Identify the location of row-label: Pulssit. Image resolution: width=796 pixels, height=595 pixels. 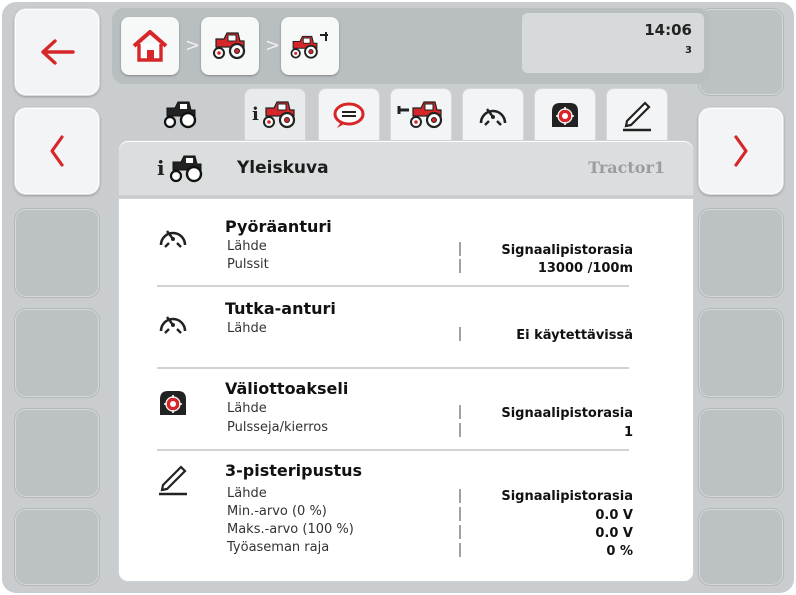
(248, 264).